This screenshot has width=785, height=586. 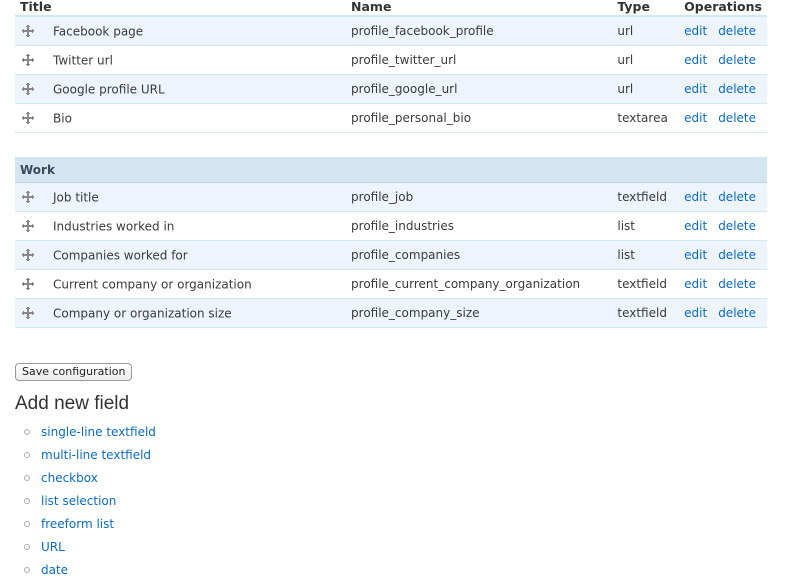 I want to click on region-spacer, so click(x=391, y=144).